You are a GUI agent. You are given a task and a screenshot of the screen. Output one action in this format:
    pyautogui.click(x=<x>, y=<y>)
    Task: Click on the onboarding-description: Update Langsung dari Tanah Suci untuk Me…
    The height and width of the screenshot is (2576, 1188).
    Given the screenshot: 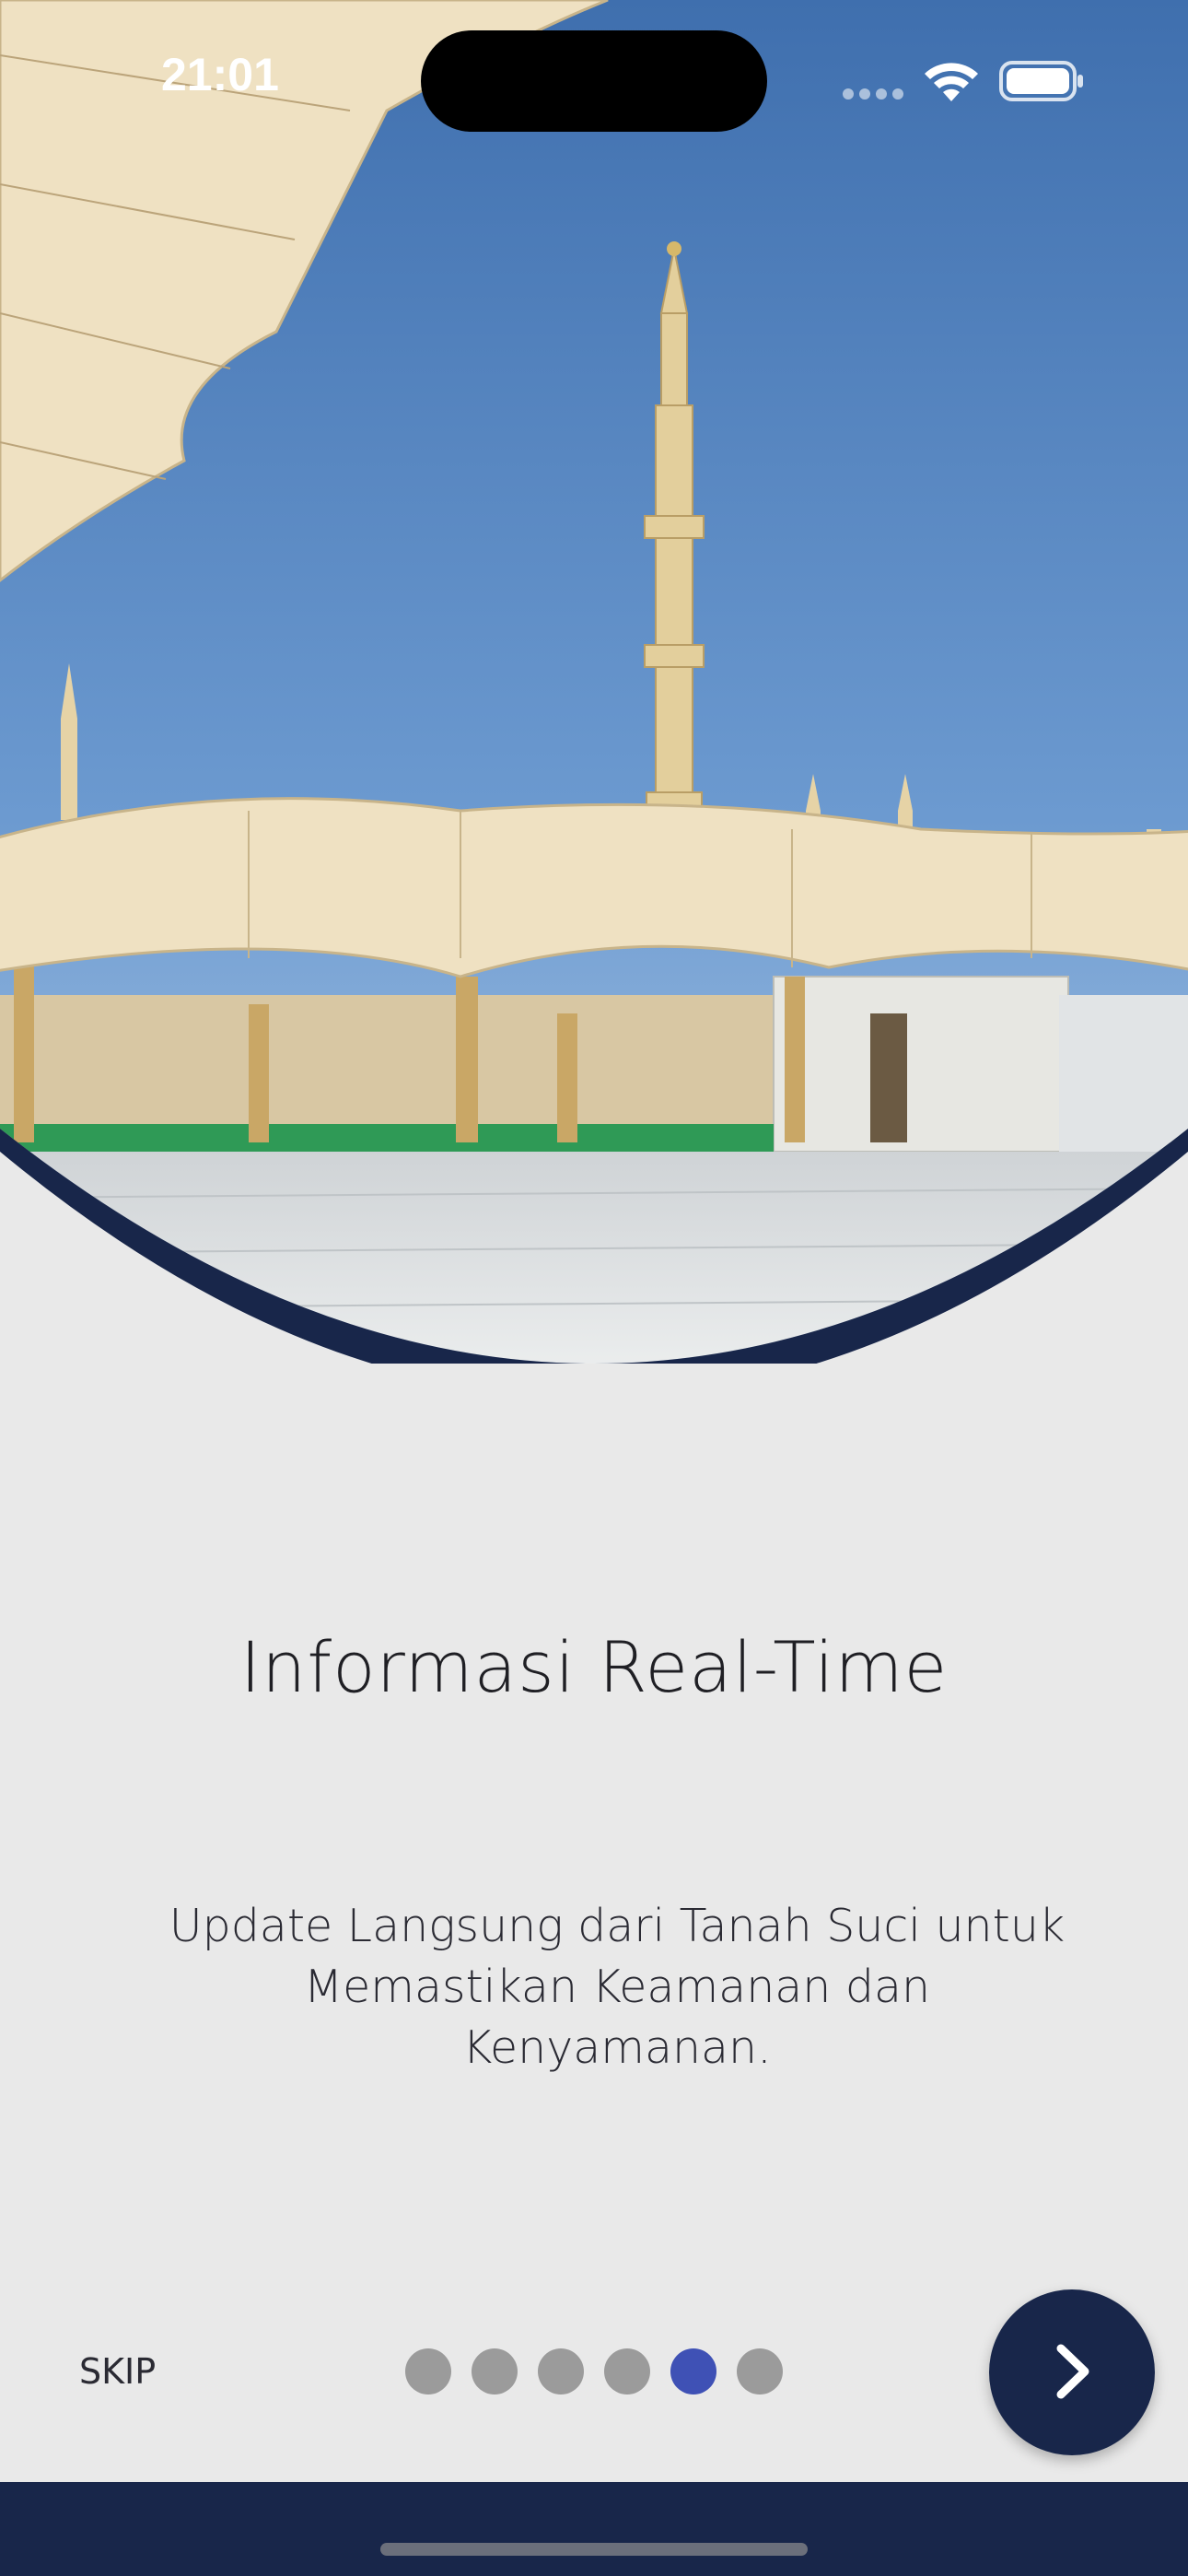 What is the action you would take?
    pyautogui.click(x=617, y=1987)
    